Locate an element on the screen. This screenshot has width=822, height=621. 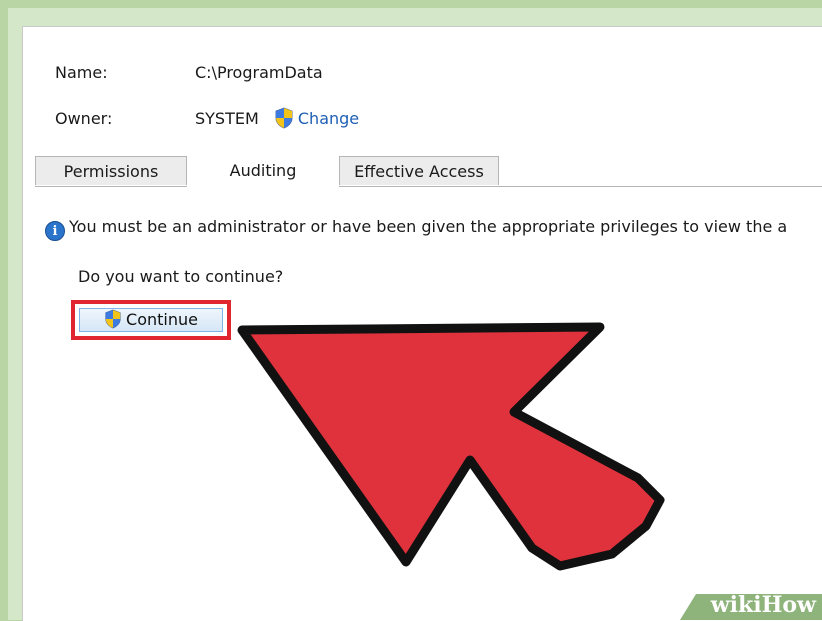
watermark-text: wikiHow is located at coordinates (763, 605).